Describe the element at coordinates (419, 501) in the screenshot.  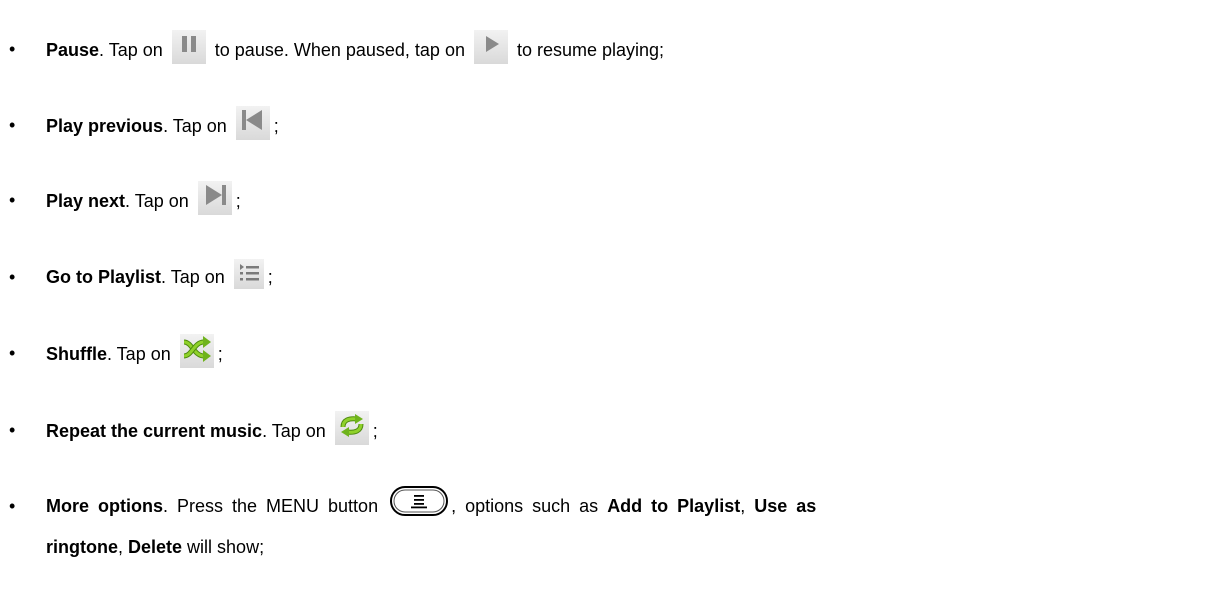
I see `menu-button-icon` at that location.